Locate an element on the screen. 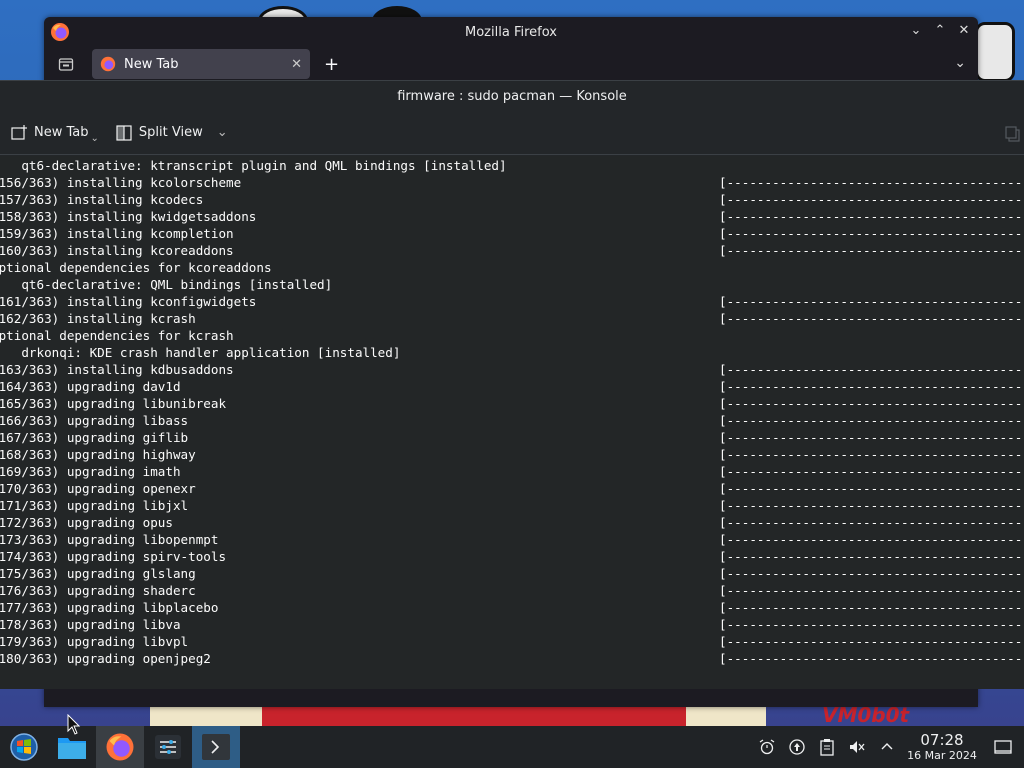 The width and height of the screenshot is (1024, 768). volume-muted-icon is located at coordinates (857, 747).